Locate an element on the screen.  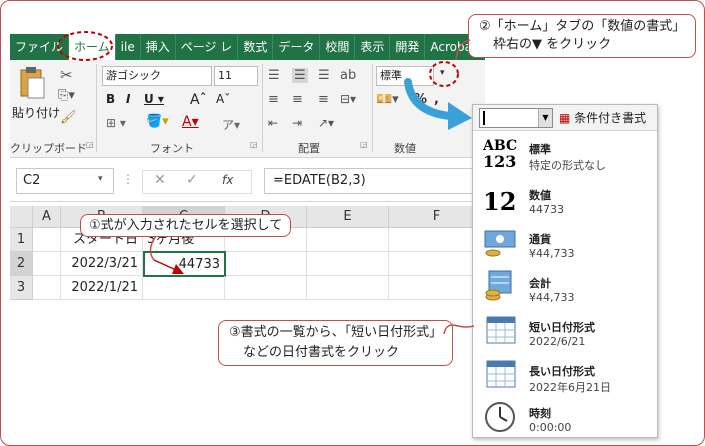
group-label-alignment: 配置 is located at coordinates (309, 148).